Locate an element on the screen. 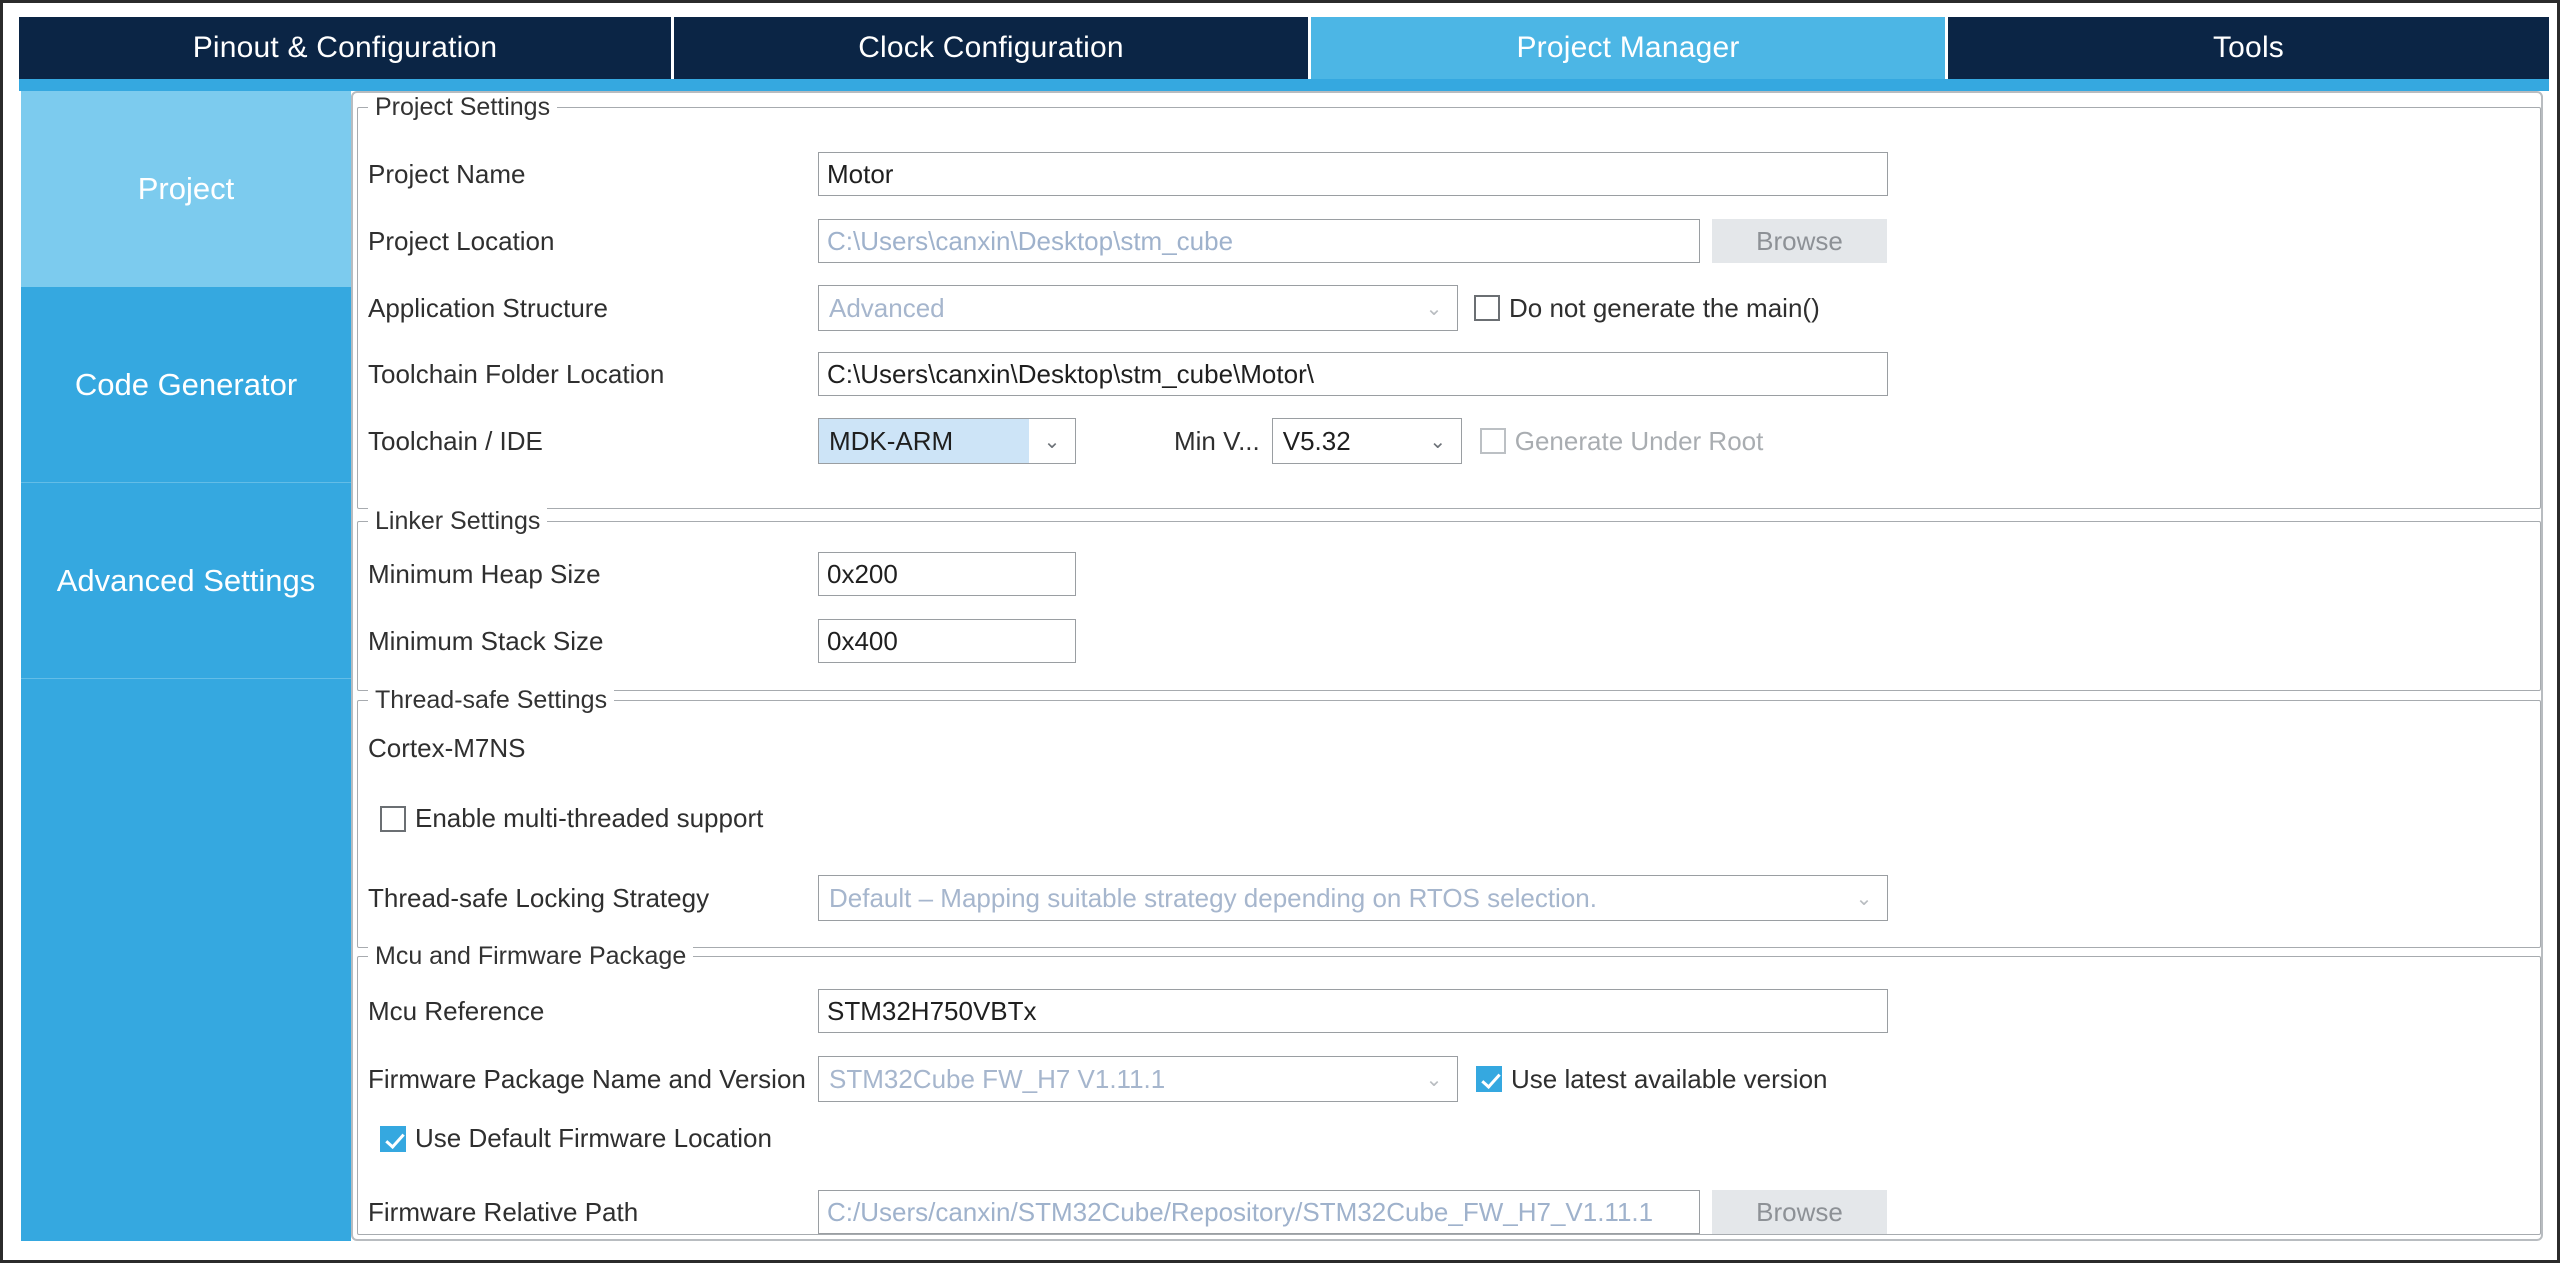  tab-project-manager: Project Manager is located at coordinates (1629, 48).